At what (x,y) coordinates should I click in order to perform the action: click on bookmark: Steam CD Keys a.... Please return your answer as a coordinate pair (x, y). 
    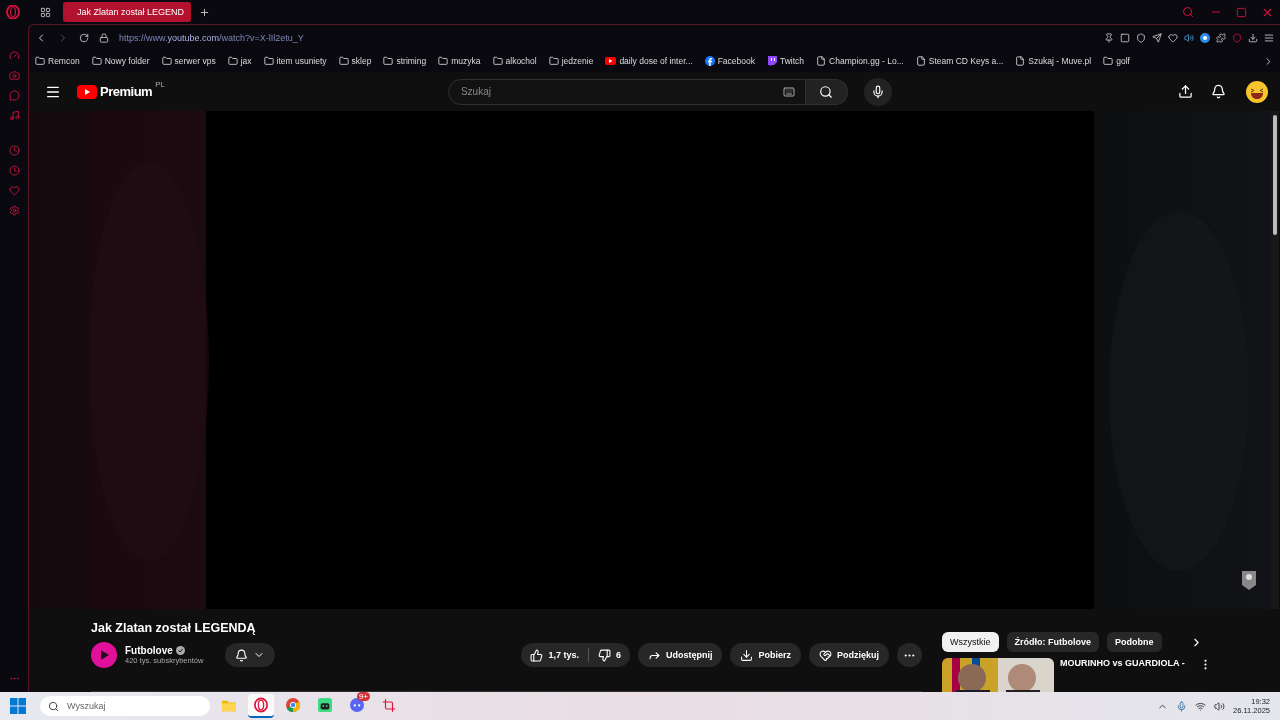
    Looking at the image, I should click on (959, 61).